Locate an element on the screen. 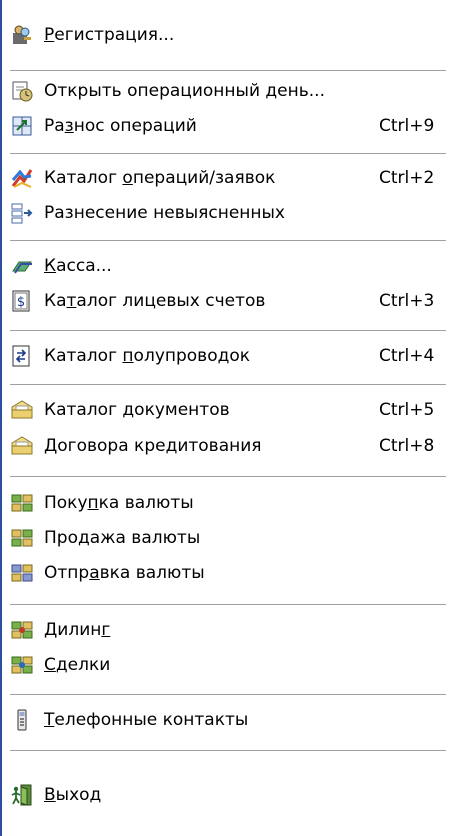  post-operations-icon is located at coordinates (22, 126).